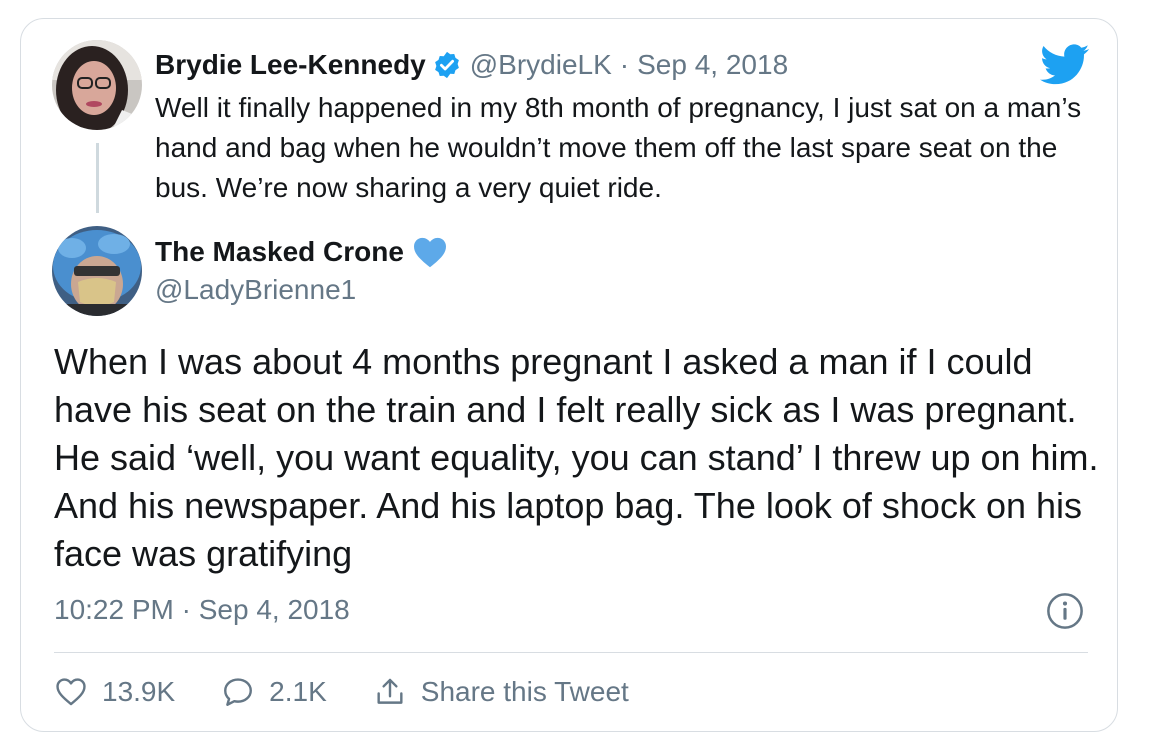 Image resolution: width=1152 pixels, height=750 pixels. I want to click on tweet-timestamp: 10:22 PM · Sep 4, 2018, so click(202, 610).